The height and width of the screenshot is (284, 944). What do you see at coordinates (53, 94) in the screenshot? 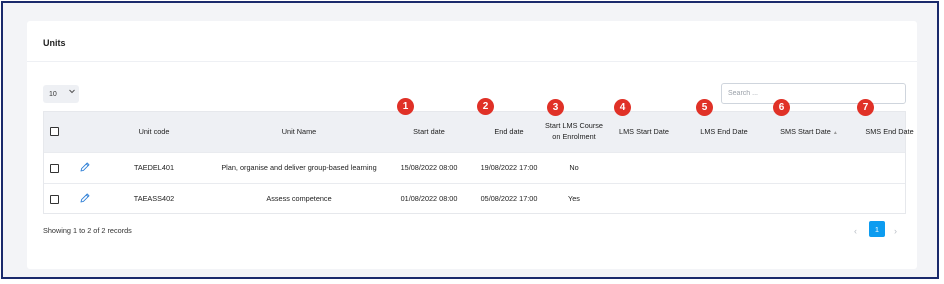
I see `page-size-value: 10` at bounding box center [53, 94].